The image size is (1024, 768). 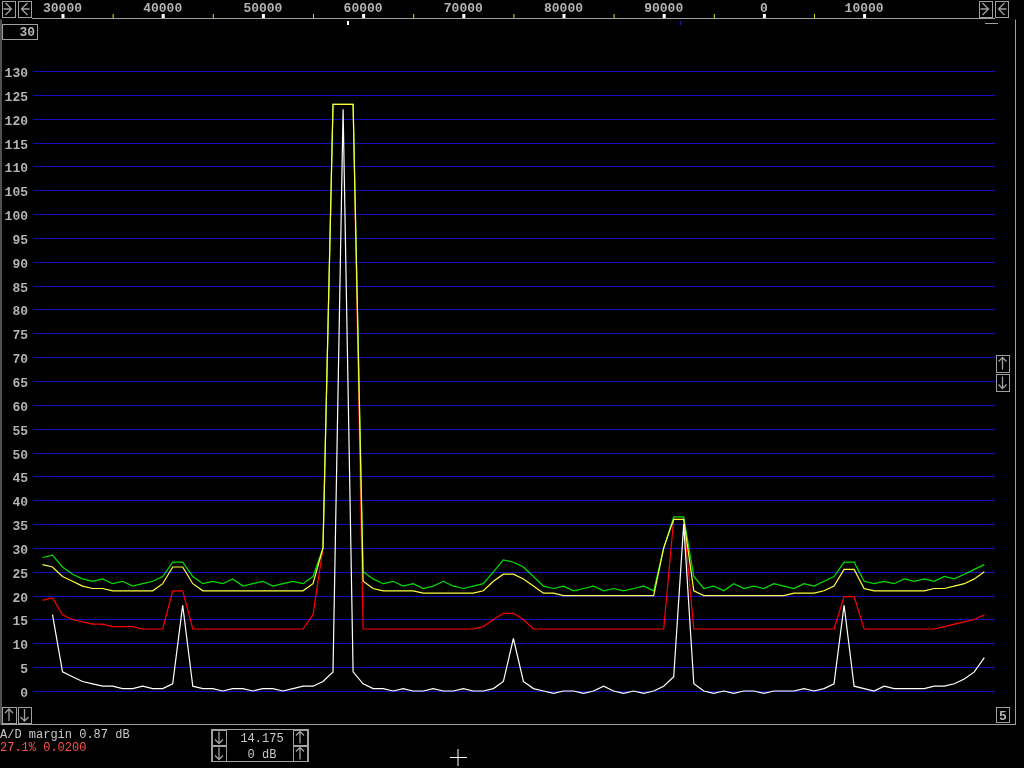 What do you see at coordinates (1003, 383) in the screenshot?
I see `scale-down-button` at bounding box center [1003, 383].